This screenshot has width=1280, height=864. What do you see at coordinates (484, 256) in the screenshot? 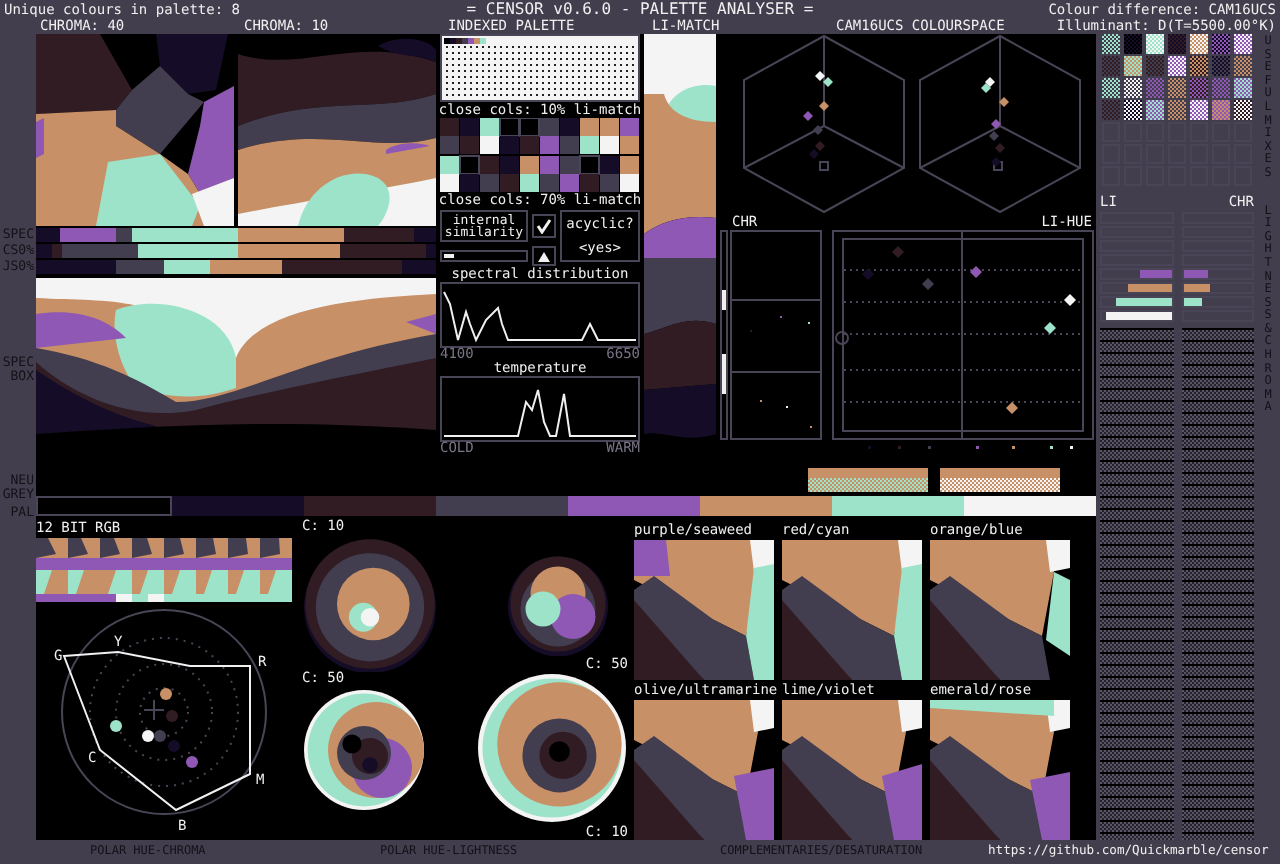
I see `similarity-slider` at bounding box center [484, 256].